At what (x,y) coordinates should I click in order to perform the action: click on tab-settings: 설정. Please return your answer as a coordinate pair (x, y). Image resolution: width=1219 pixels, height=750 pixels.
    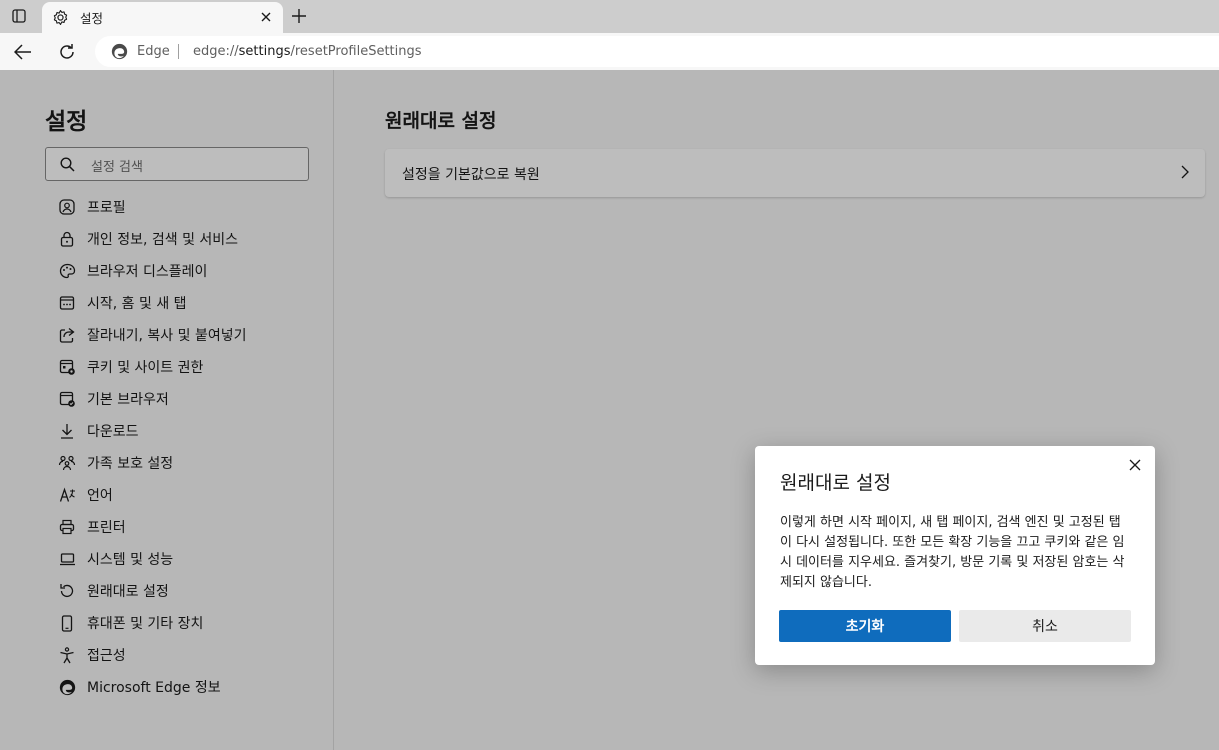
    Looking at the image, I should click on (162, 17).